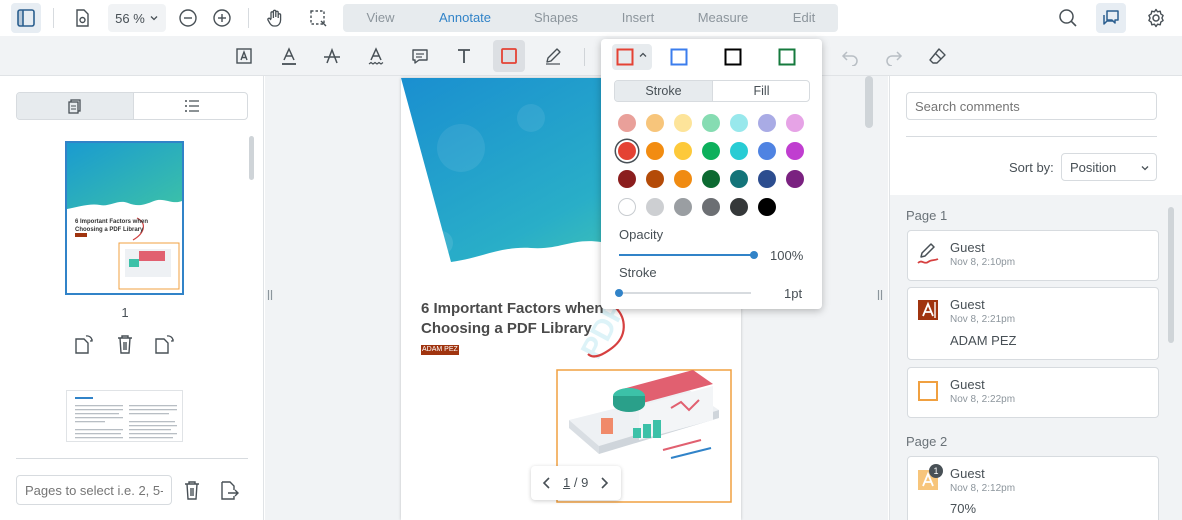 Image resolution: width=1182 pixels, height=520 pixels. What do you see at coordinates (604, 483) in the screenshot?
I see `next-page-button` at bounding box center [604, 483].